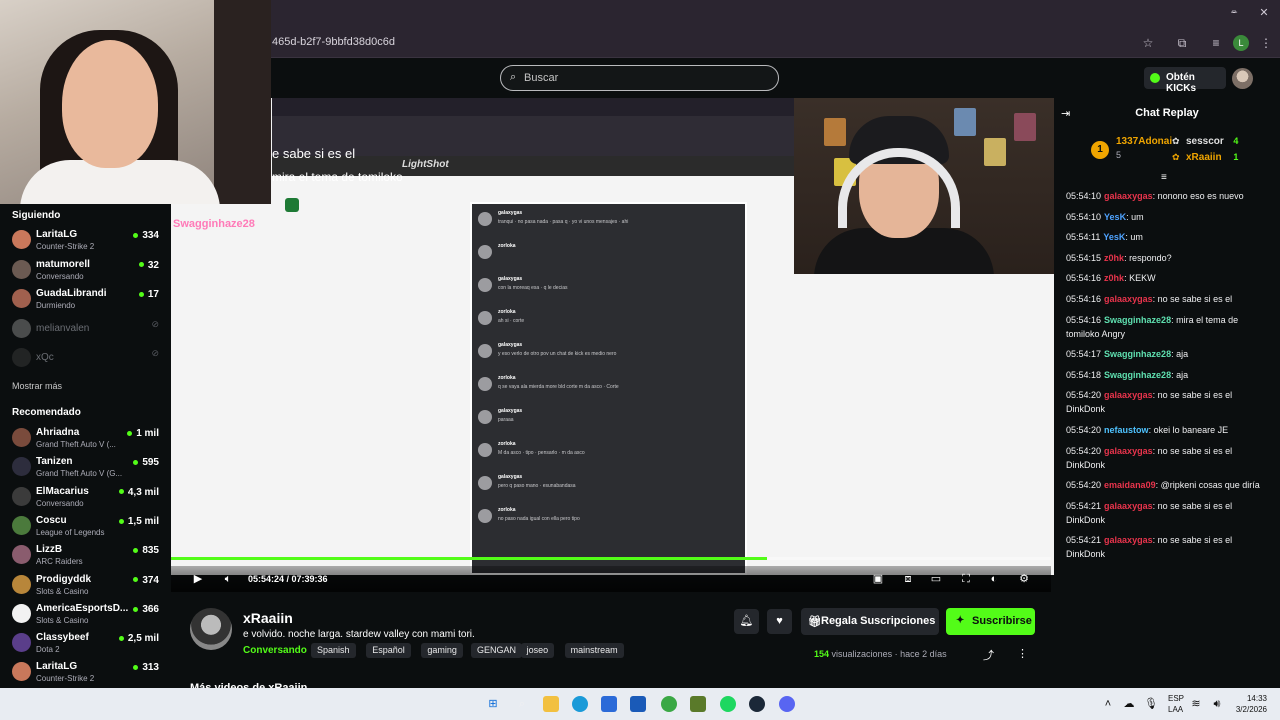  What do you see at coordinates (1241, 43) in the screenshot?
I see `profile-avatar: L` at bounding box center [1241, 43].